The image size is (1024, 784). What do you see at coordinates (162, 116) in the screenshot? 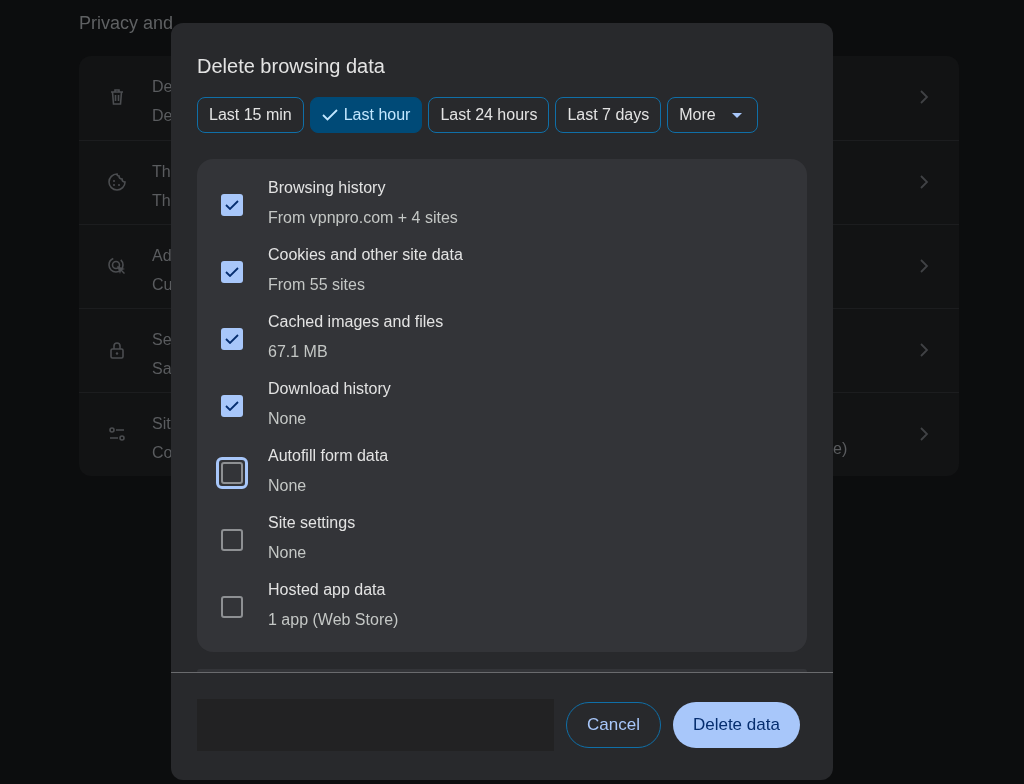
I see `row-subtitle: De` at bounding box center [162, 116].